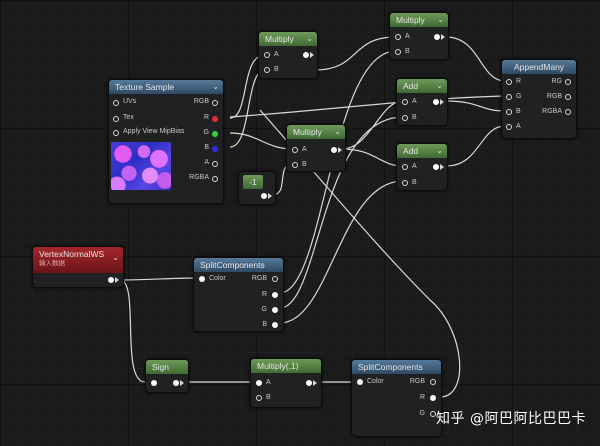 This screenshot has width=600, height=446. I want to click on input-pin-label: Apply View MipBias, so click(154, 131).